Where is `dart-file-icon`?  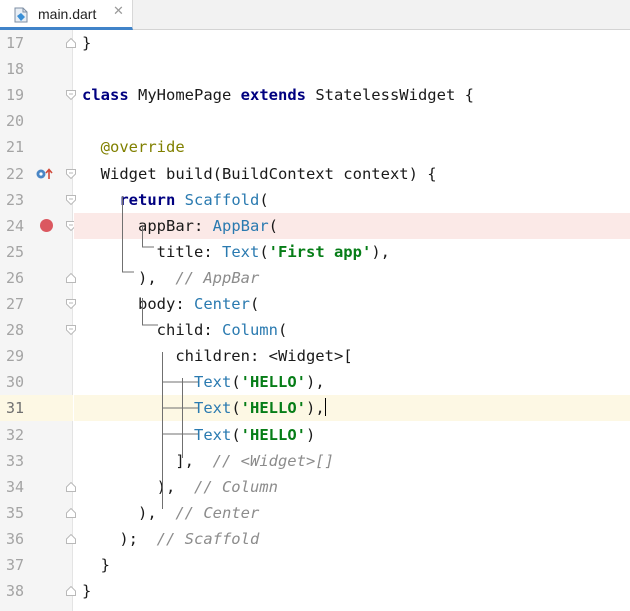
dart-file-icon is located at coordinates (21, 15).